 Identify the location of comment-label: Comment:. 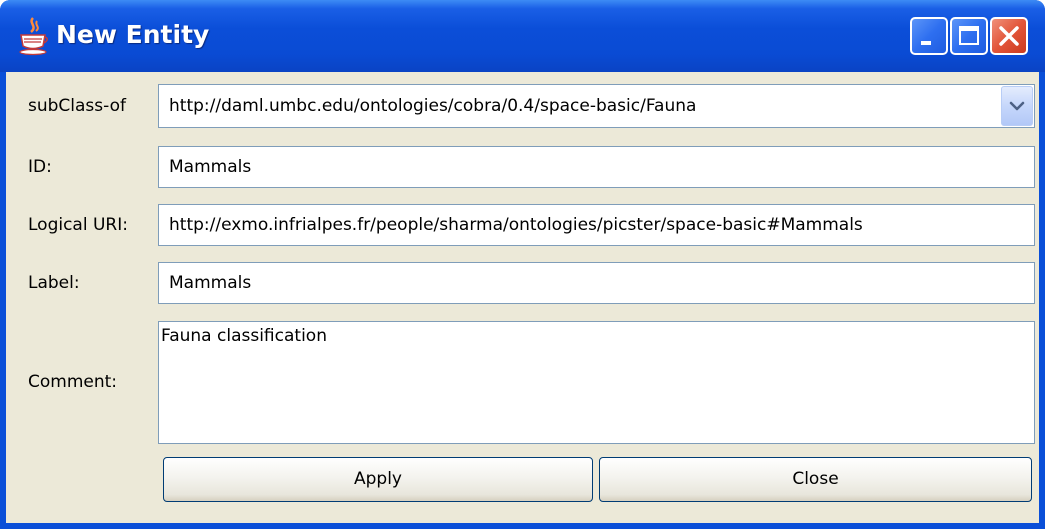
(73, 382).